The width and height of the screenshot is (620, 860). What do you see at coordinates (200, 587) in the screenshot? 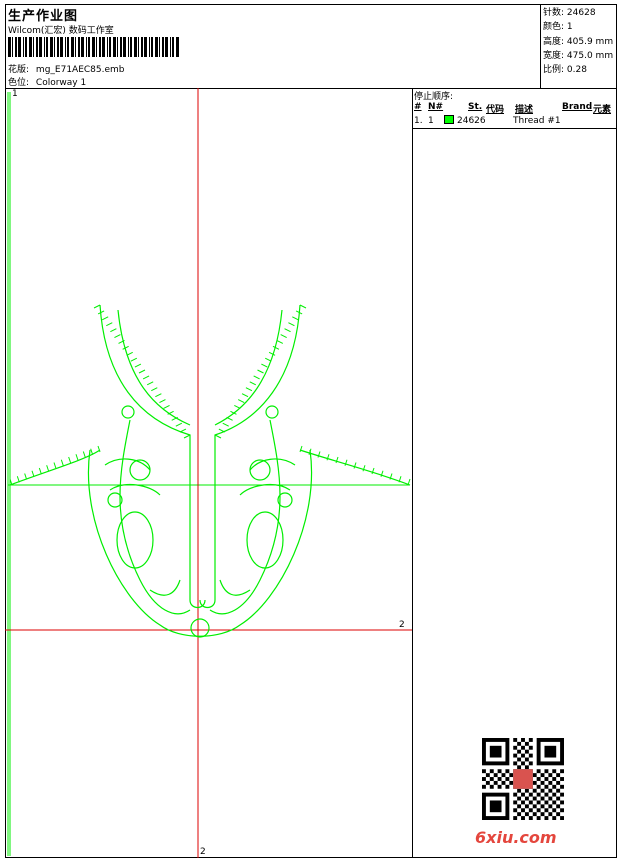
I see `lower-curls` at bounding box center [200, 587].